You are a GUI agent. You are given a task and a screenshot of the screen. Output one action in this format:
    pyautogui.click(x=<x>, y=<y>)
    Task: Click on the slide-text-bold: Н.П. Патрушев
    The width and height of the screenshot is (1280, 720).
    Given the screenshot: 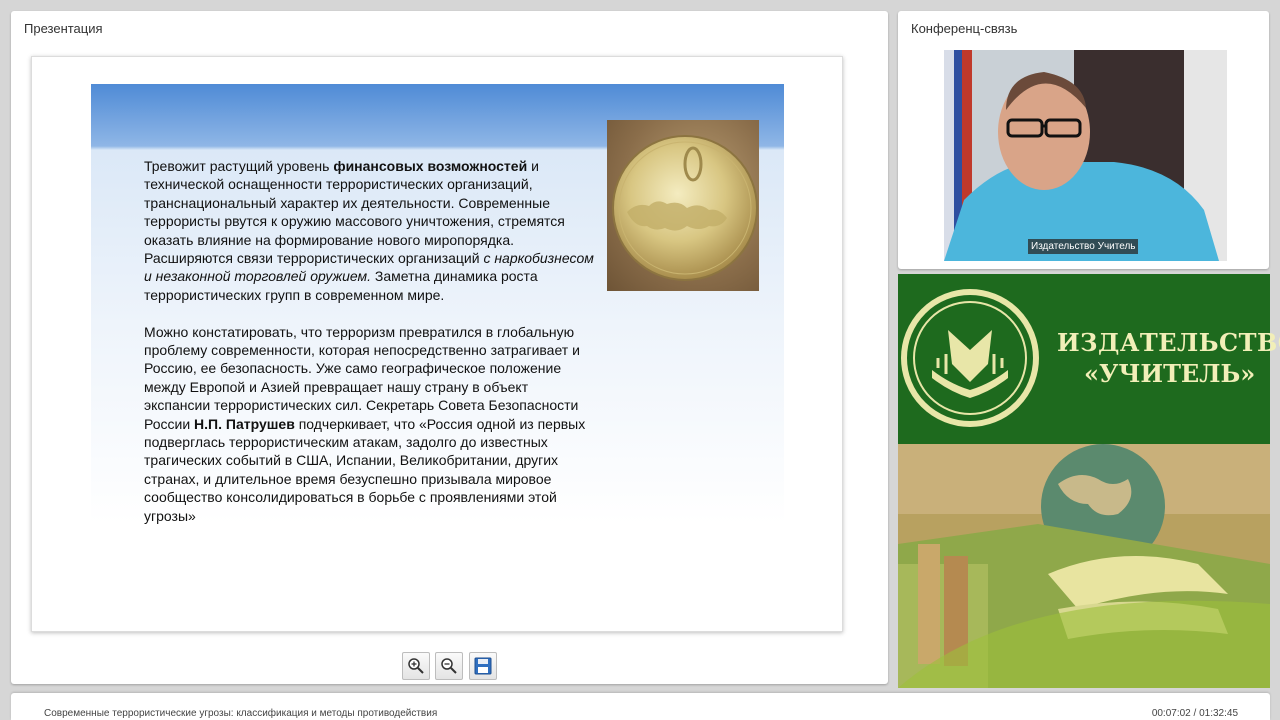 What is the action you would take?
    pyautogui.click(x=244, y=423)
    